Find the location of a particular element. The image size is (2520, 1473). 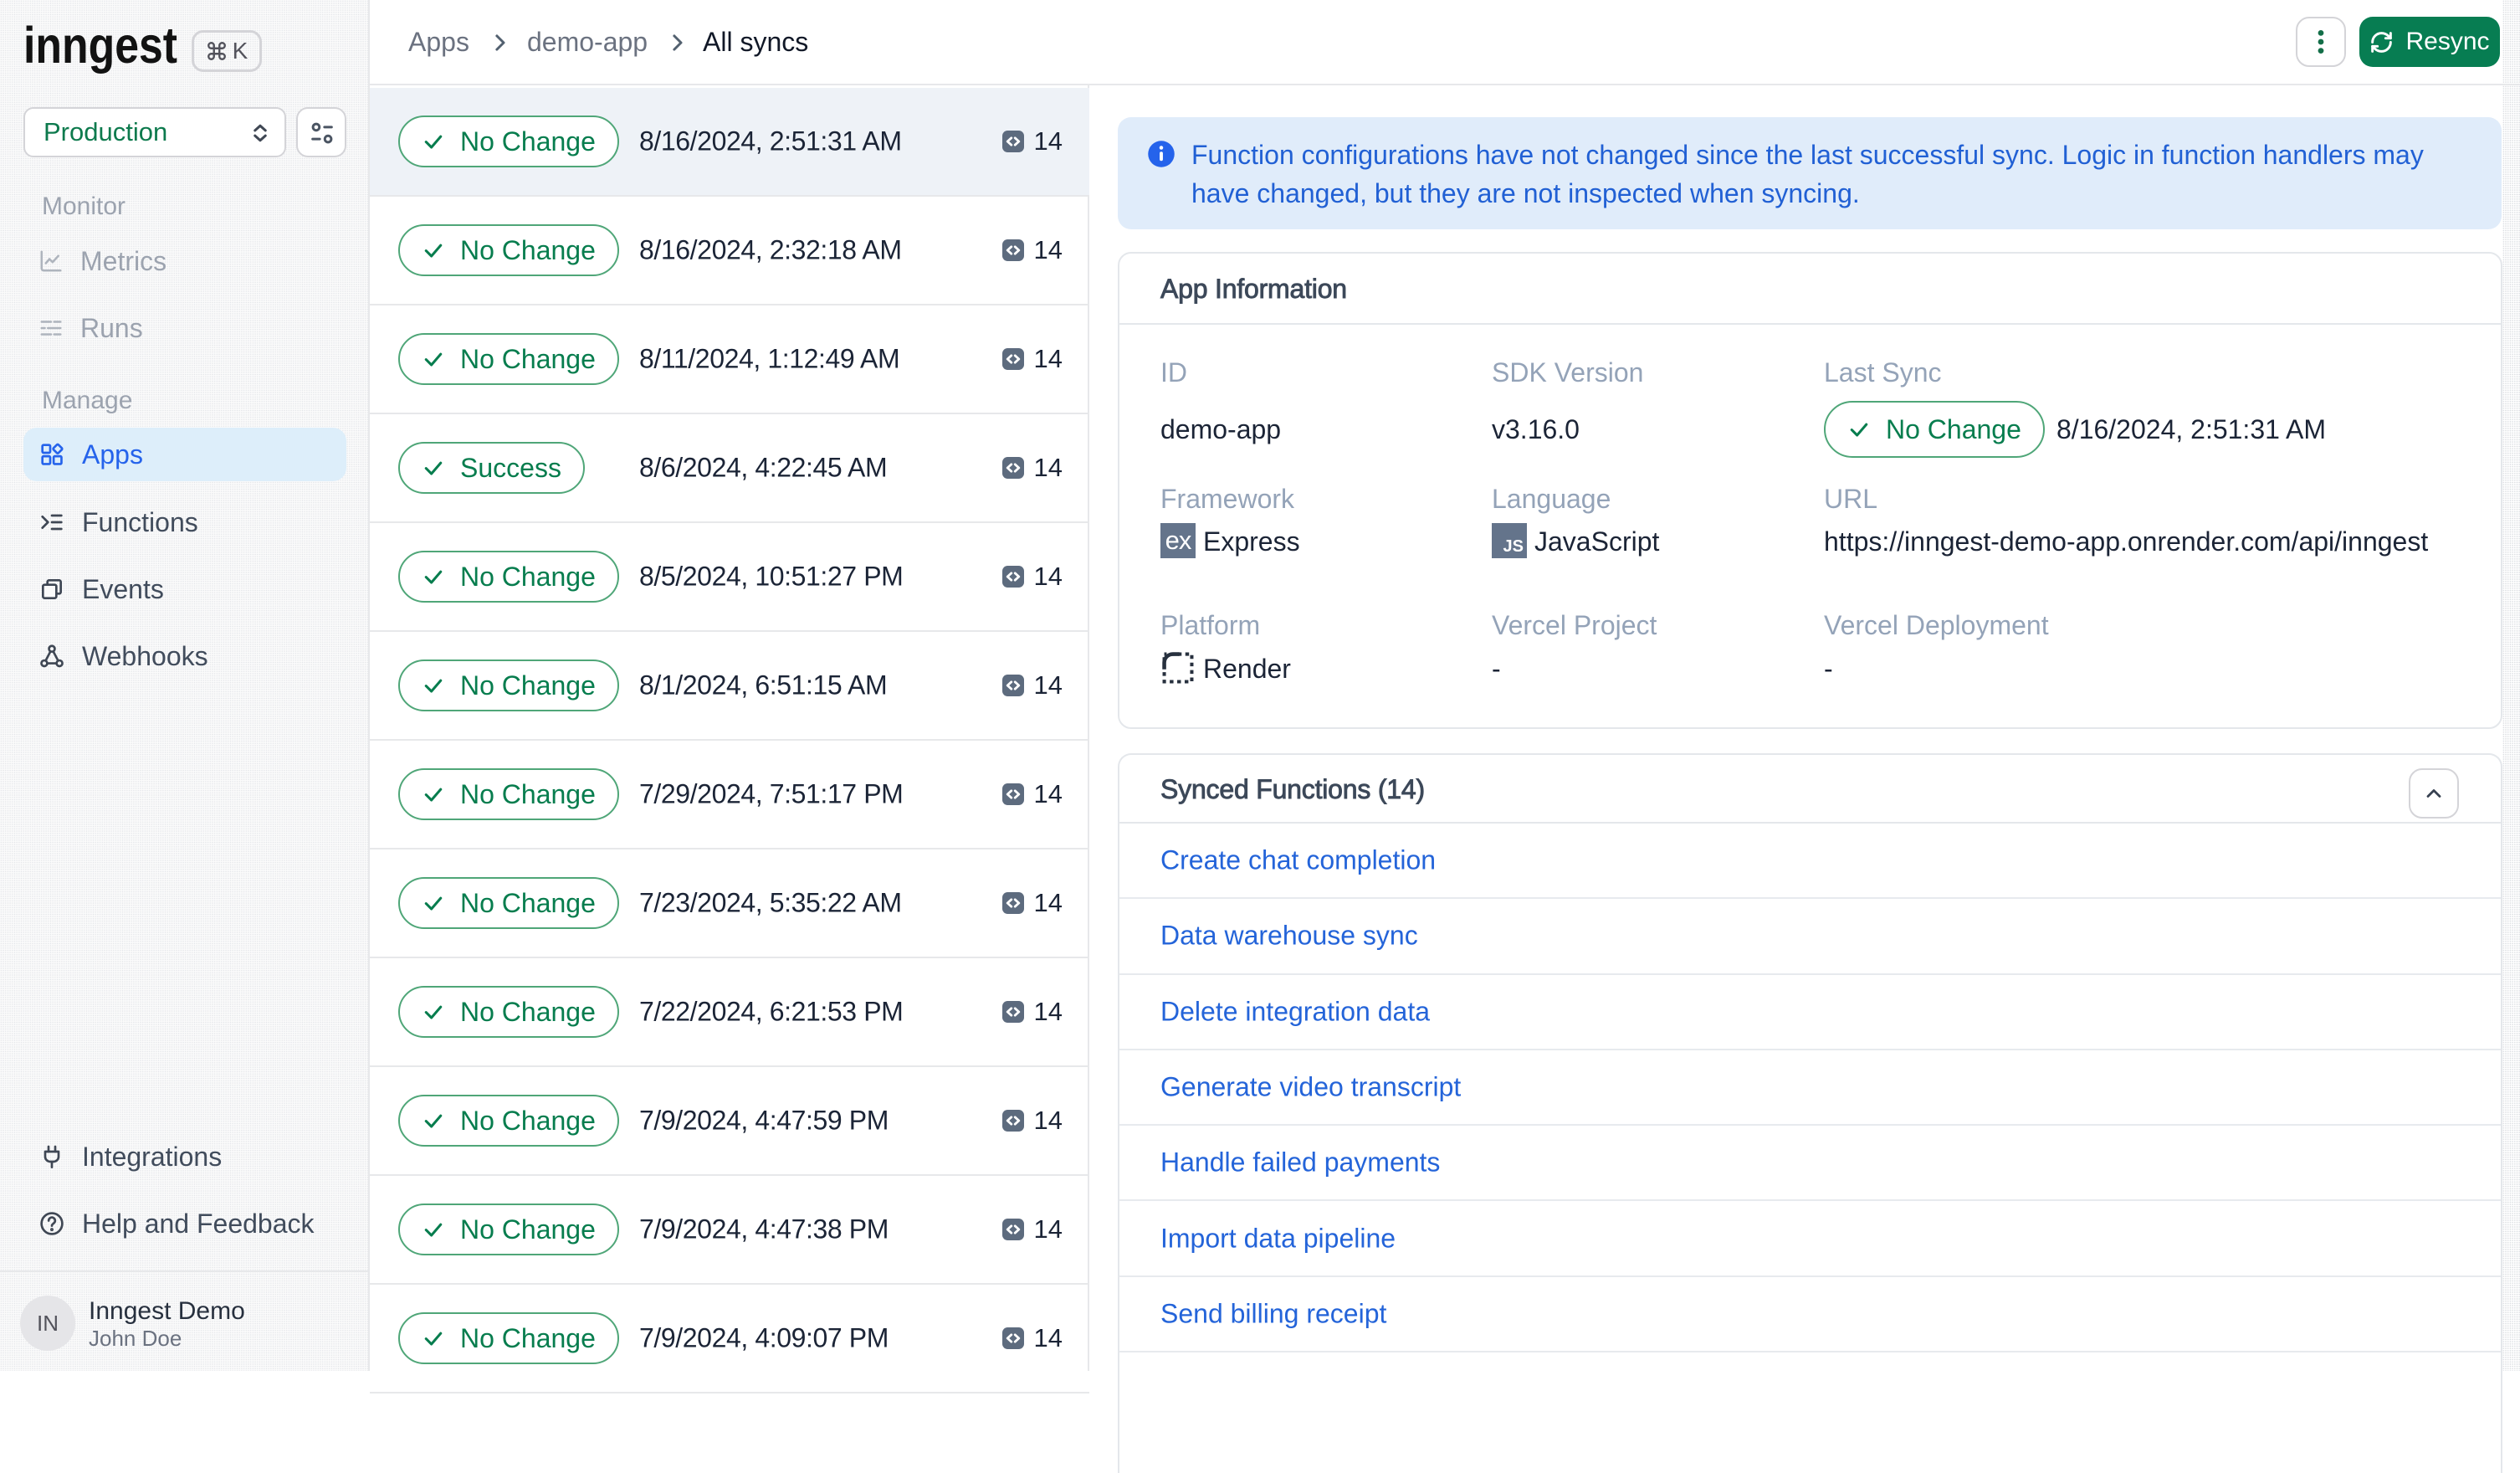

svg-text: inngest is located at coordinates (100, 45).